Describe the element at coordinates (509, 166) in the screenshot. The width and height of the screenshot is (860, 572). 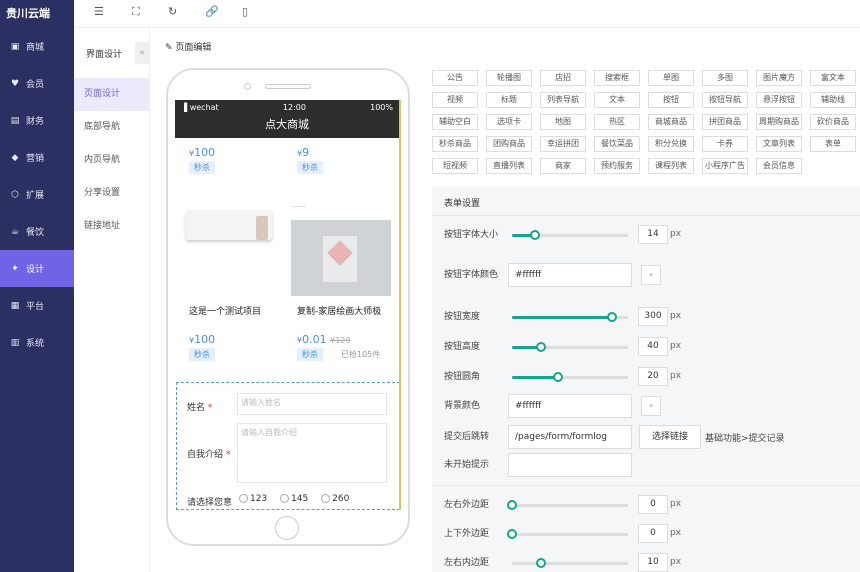
I see `component-button: 直播列表` at that location.